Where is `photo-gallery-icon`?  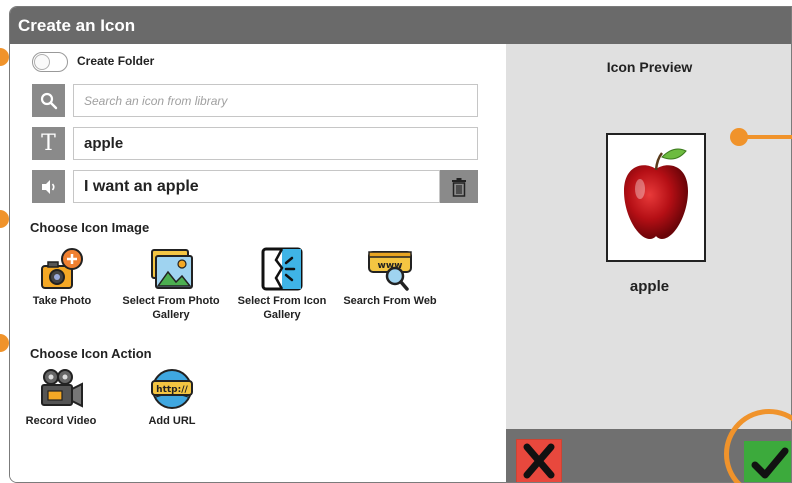 photo-gallery-icon is located at coordinates (171, 269).